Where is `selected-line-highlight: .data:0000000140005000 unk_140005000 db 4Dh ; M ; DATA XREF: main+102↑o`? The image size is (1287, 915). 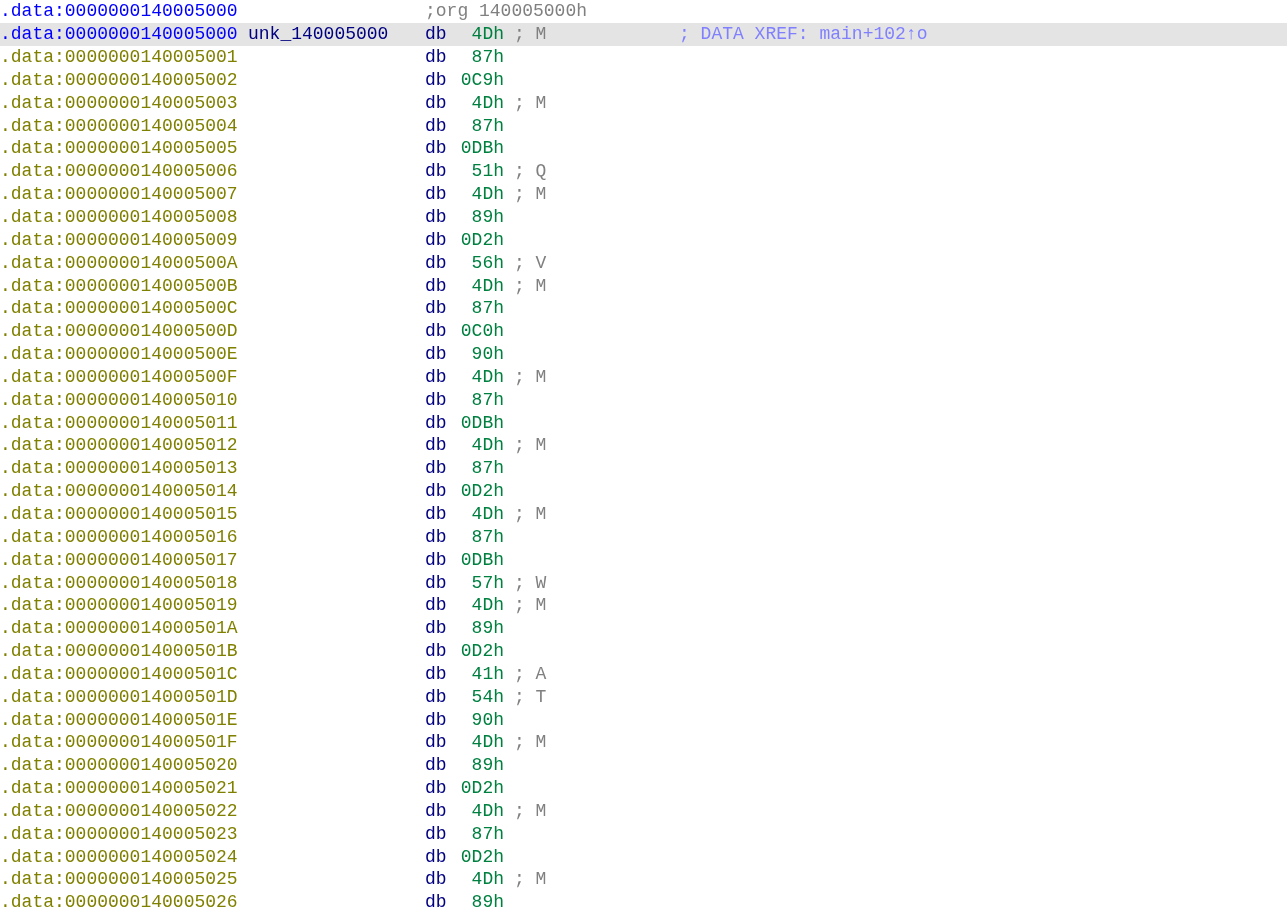 selected-line-highlight: .data:0000000140005000 unk_140005000 db 4Dh ; M ; DATA XREF: main+102↑o is located at coordinates (643, 34).